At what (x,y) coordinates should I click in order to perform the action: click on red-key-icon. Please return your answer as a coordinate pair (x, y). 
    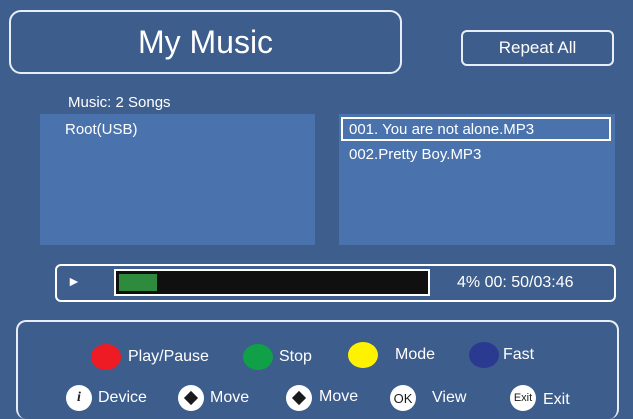
    Looking at the image, I should click on (106, 357).